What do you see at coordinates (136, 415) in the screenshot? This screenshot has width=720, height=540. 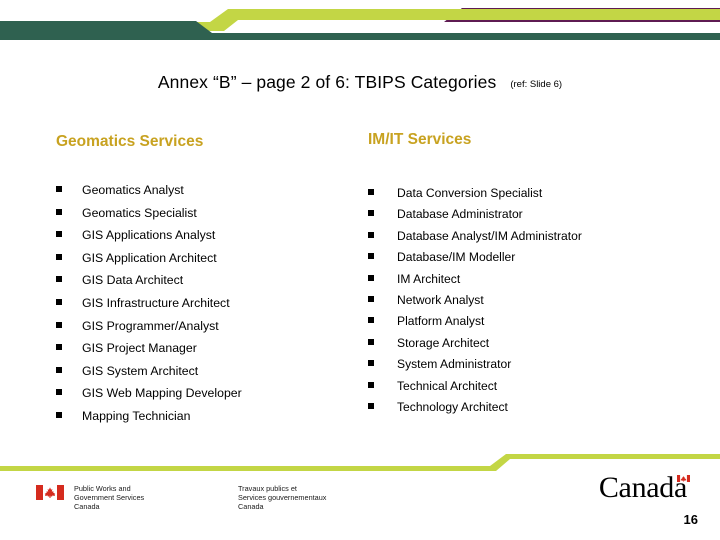 I see `list-item-label: Mapping Technician` at bounding box center [136, 415].